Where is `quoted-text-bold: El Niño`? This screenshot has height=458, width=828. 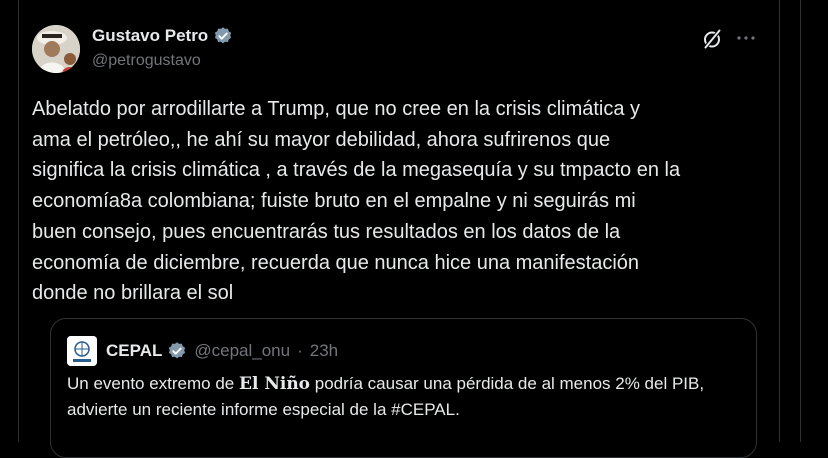 quoted-text-bold: El Niño is located at coordinates (274, 384).